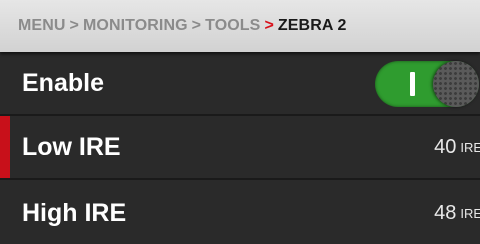  Describe the element at coordinates (5, 147) in the screenshot. I see `selection-indicator` at that location.